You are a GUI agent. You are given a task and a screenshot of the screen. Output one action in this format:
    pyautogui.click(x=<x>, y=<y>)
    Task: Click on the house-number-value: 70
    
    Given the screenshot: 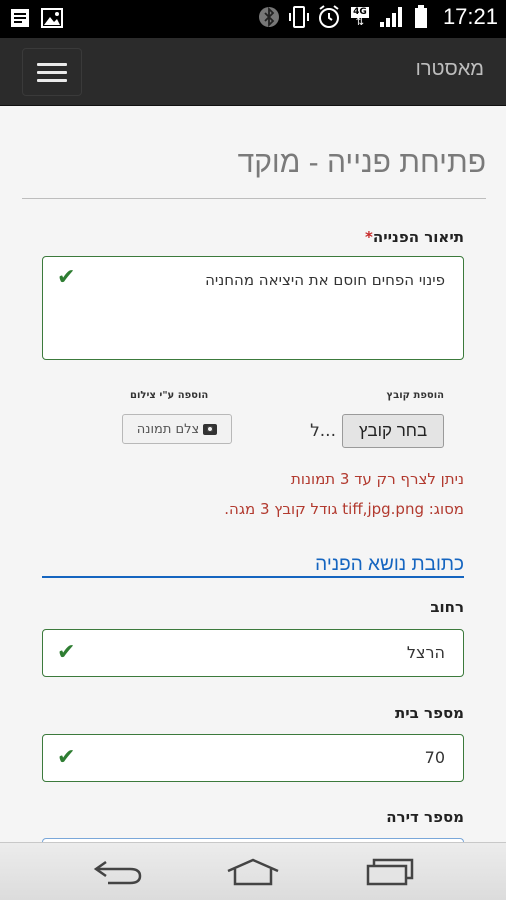 What is the action you would take?
    pyautogui.click(x=434, y=757)
    